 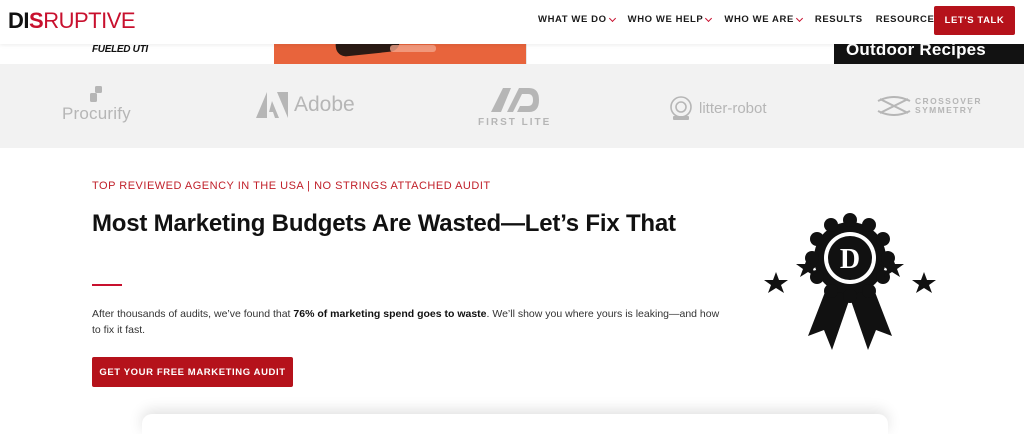 I want to click on adobe-logo-icon, so click(x=272, y=105).